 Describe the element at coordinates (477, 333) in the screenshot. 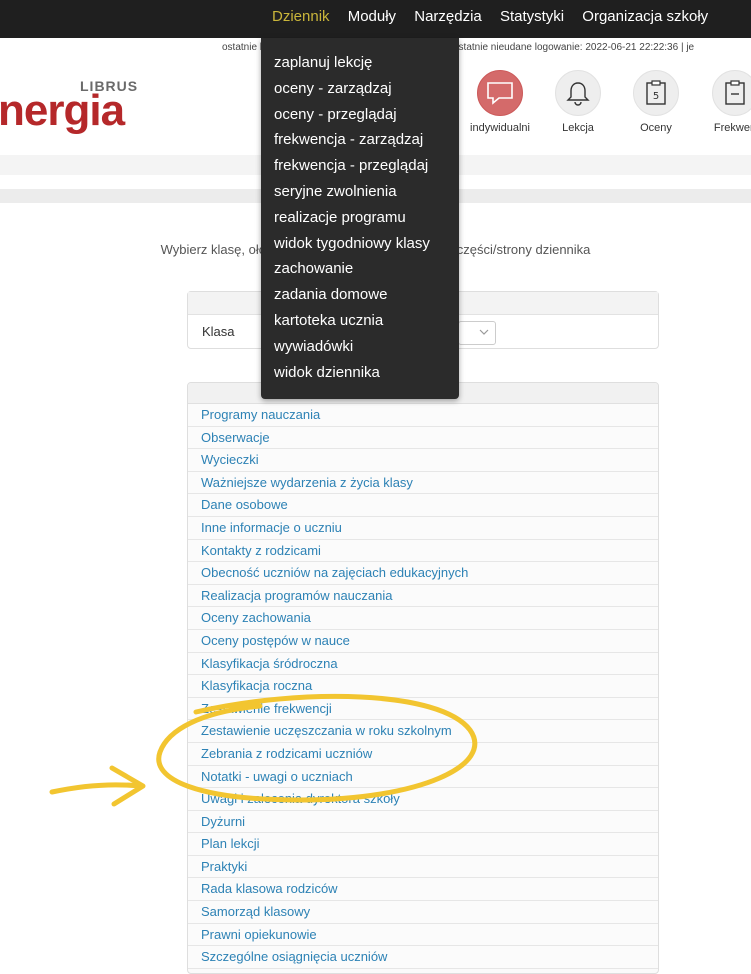

I see `class-select` at that location.